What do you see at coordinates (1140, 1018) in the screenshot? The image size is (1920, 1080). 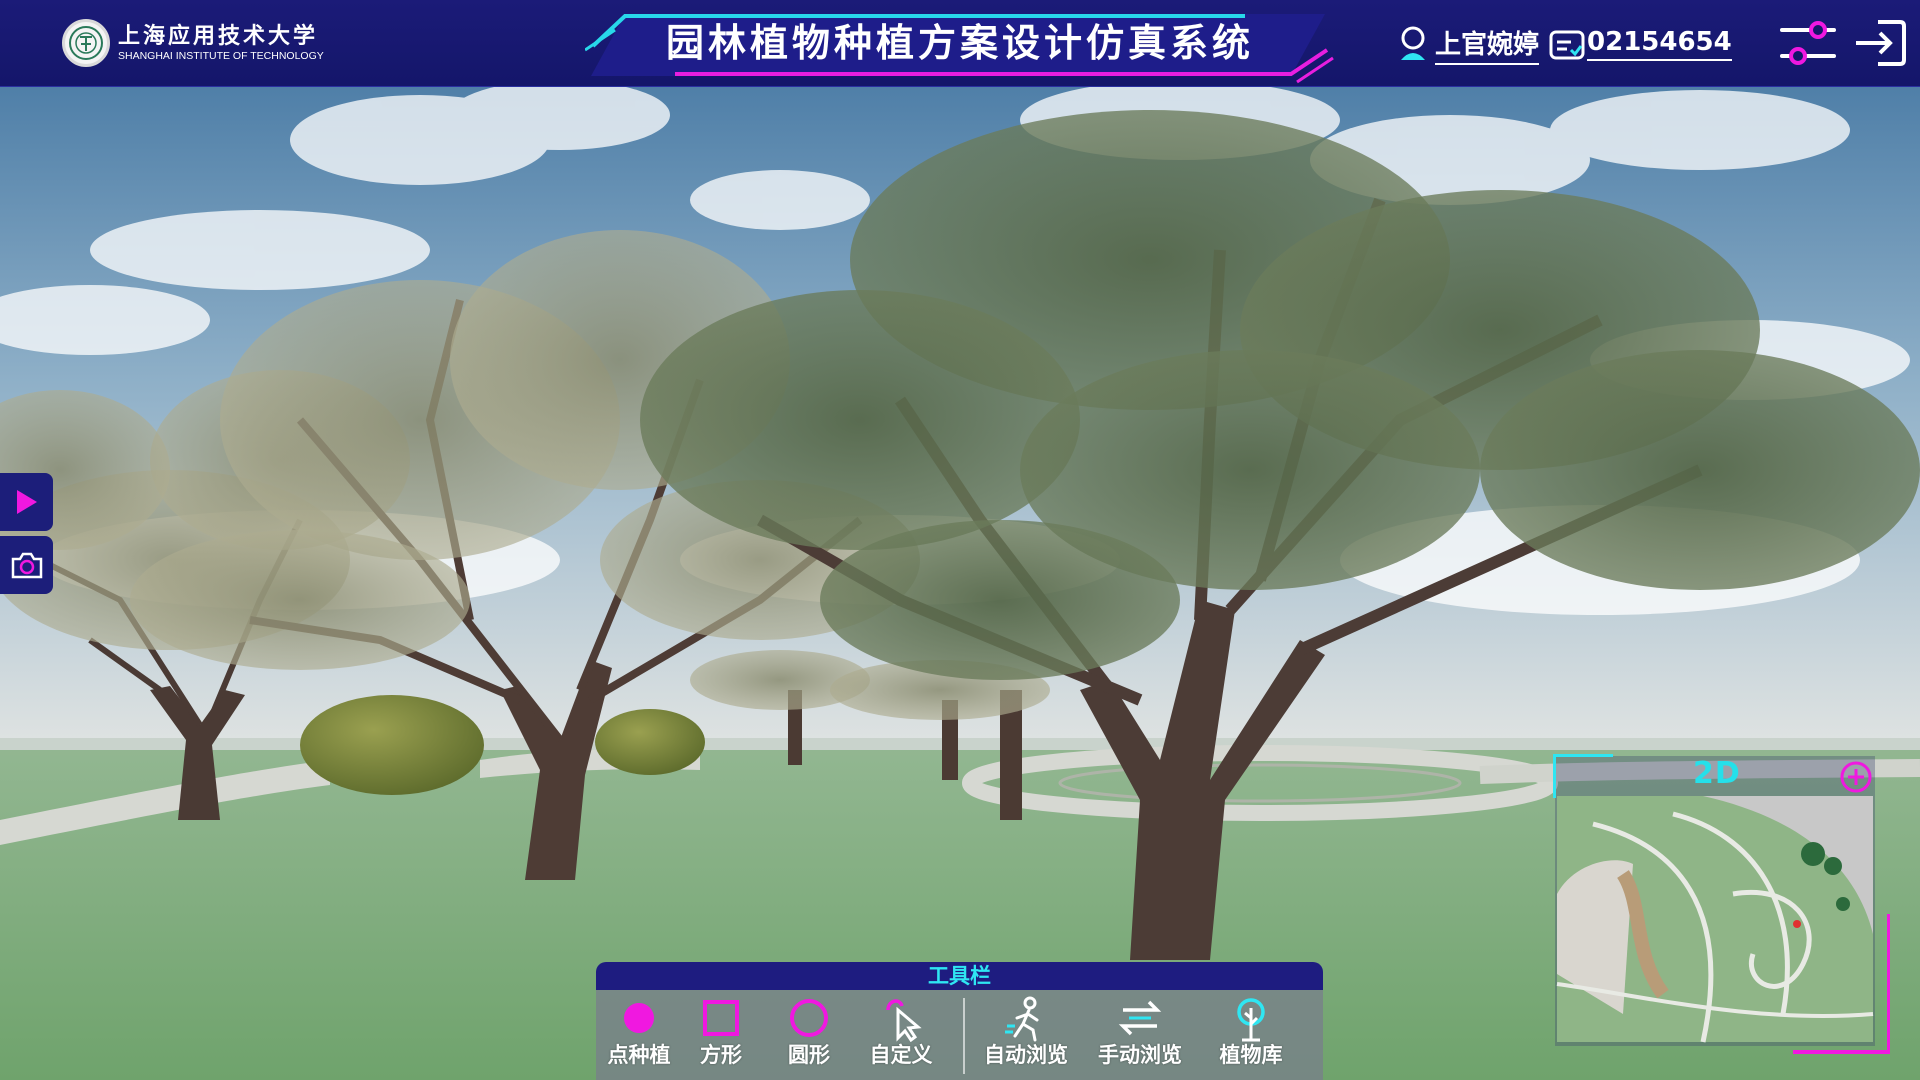 I see `swap-arrows-icon` at bounding box center [1140, 1018].